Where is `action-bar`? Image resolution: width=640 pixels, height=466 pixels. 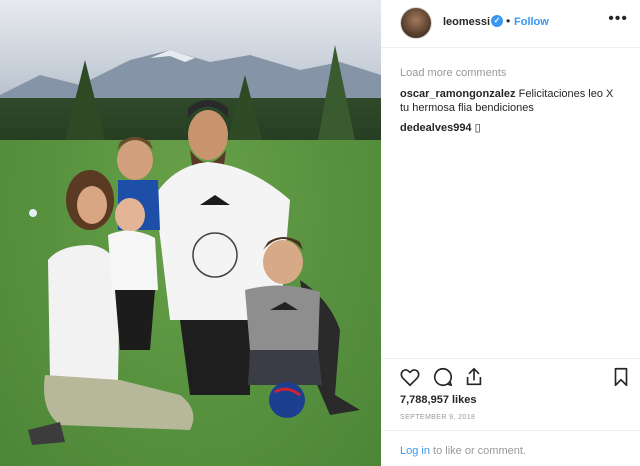
action-bar is located at coordinates (510, 375).